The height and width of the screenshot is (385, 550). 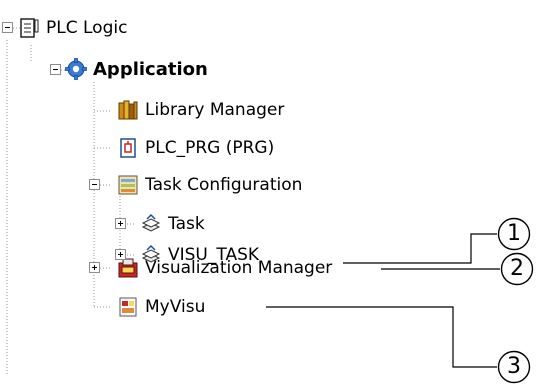 I want to click on callout-1: 1, so click(x=514, y=234).